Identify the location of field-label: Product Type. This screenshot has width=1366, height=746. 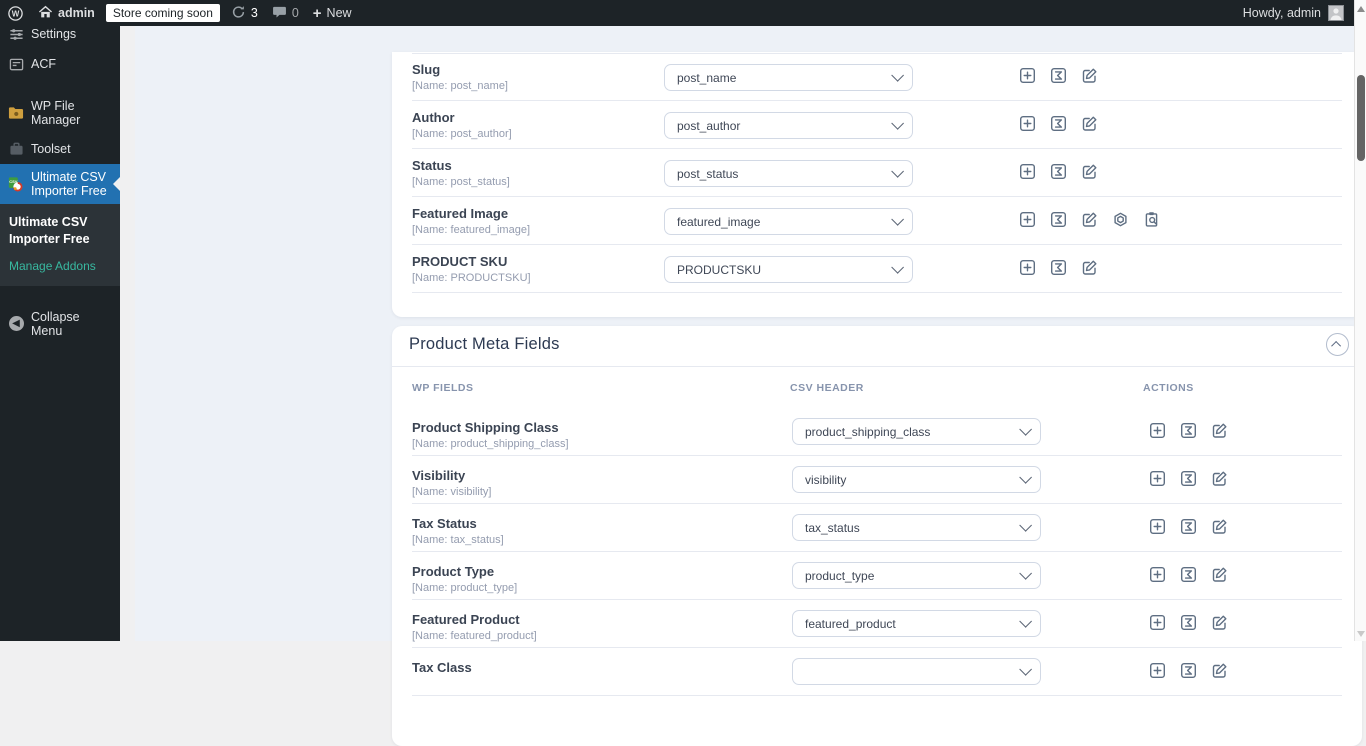
(464, 572).